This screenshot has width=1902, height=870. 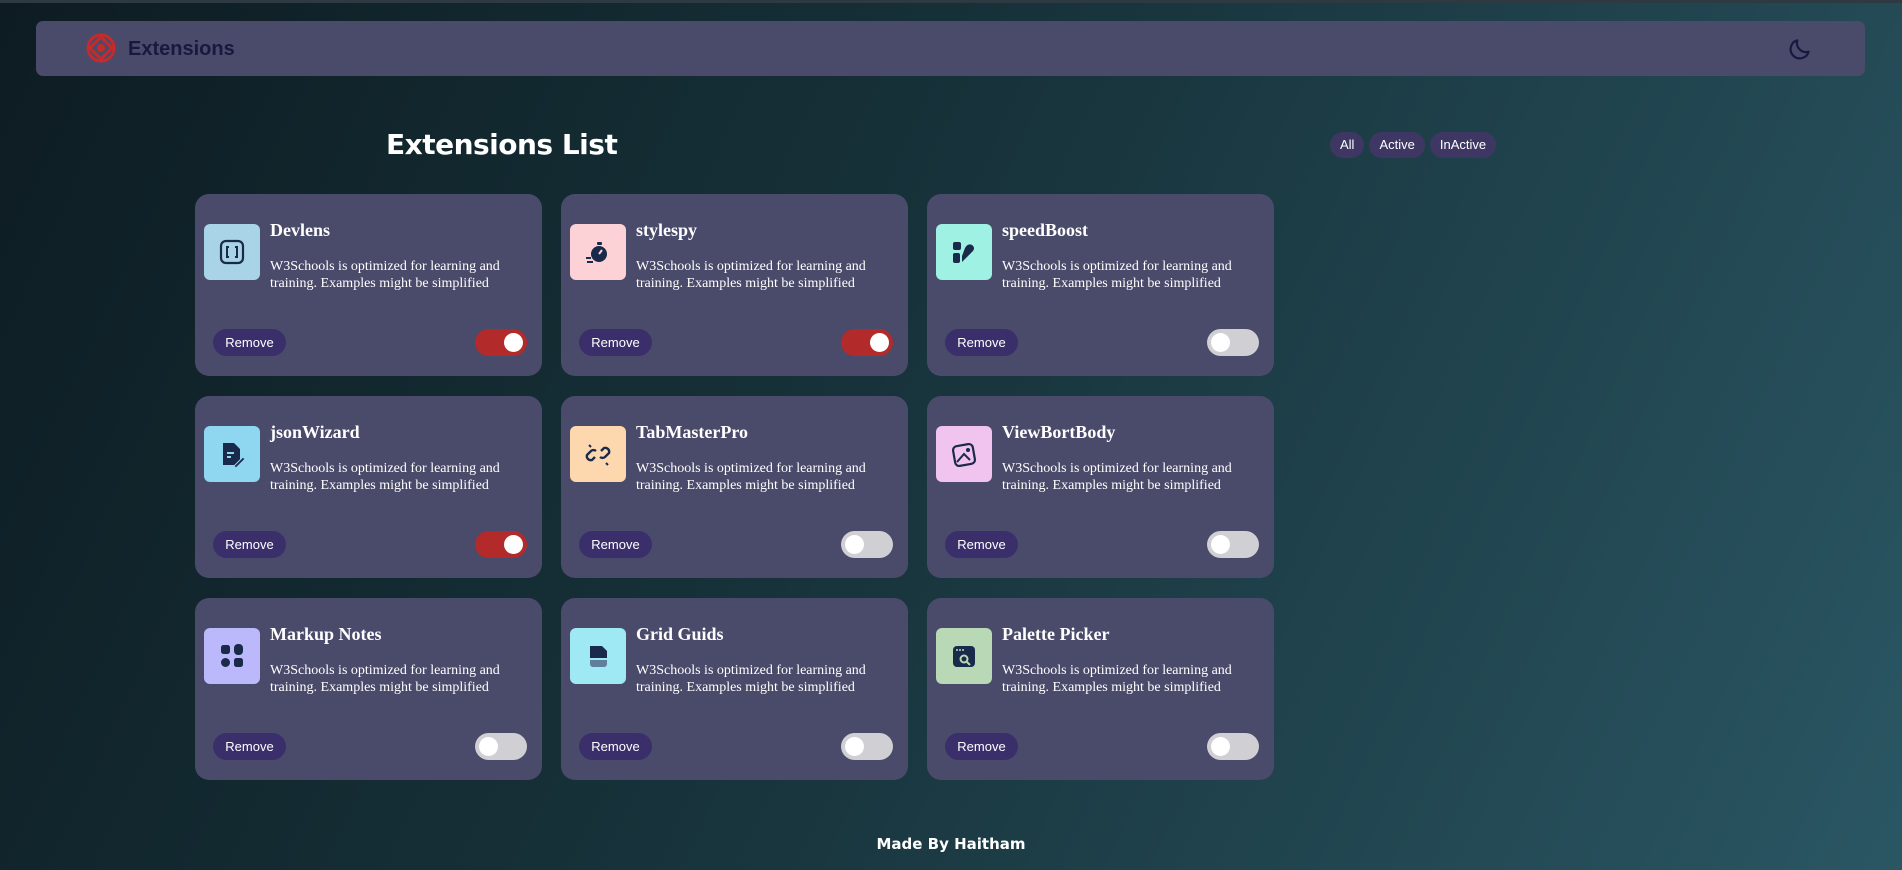 What do you see at coordinates (326, 634) in the screenshot?
I see `extension-name: Markup Notes` at bounding box center [326, 634].